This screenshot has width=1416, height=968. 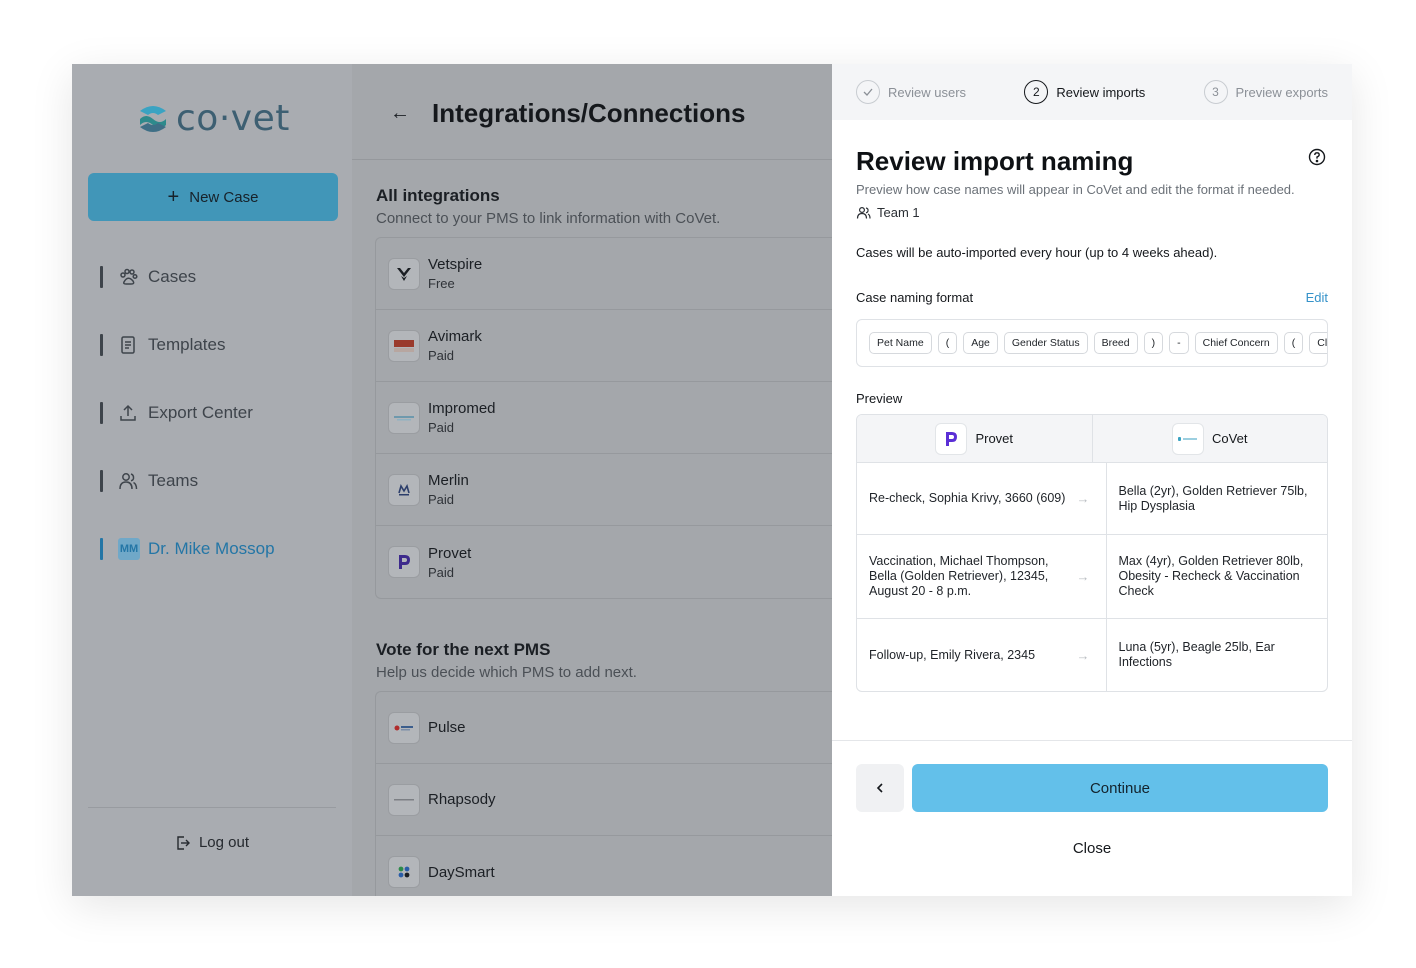 I want to click on preview-table-header: Provet CoVet, so click(x=1092, y=439).